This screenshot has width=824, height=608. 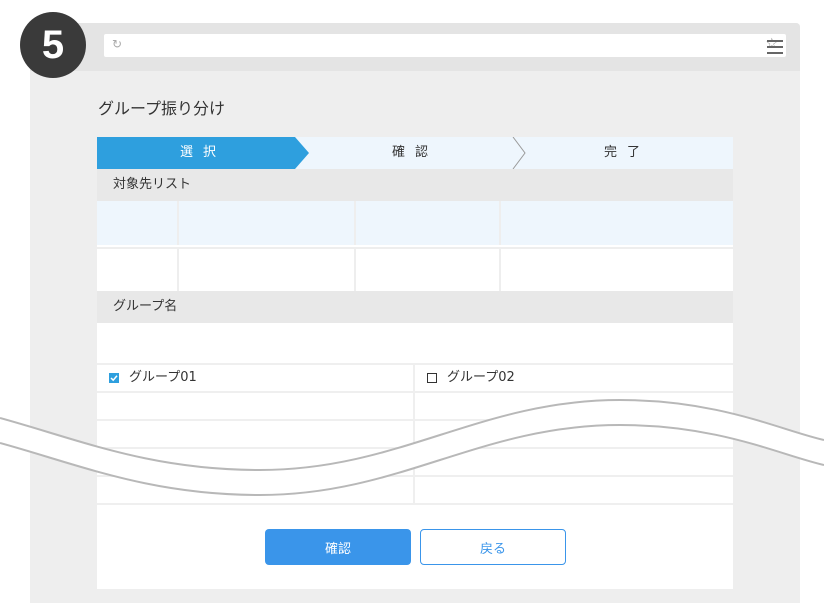 I want to click on step-number-badge: 5, so click(x=53, y=45).